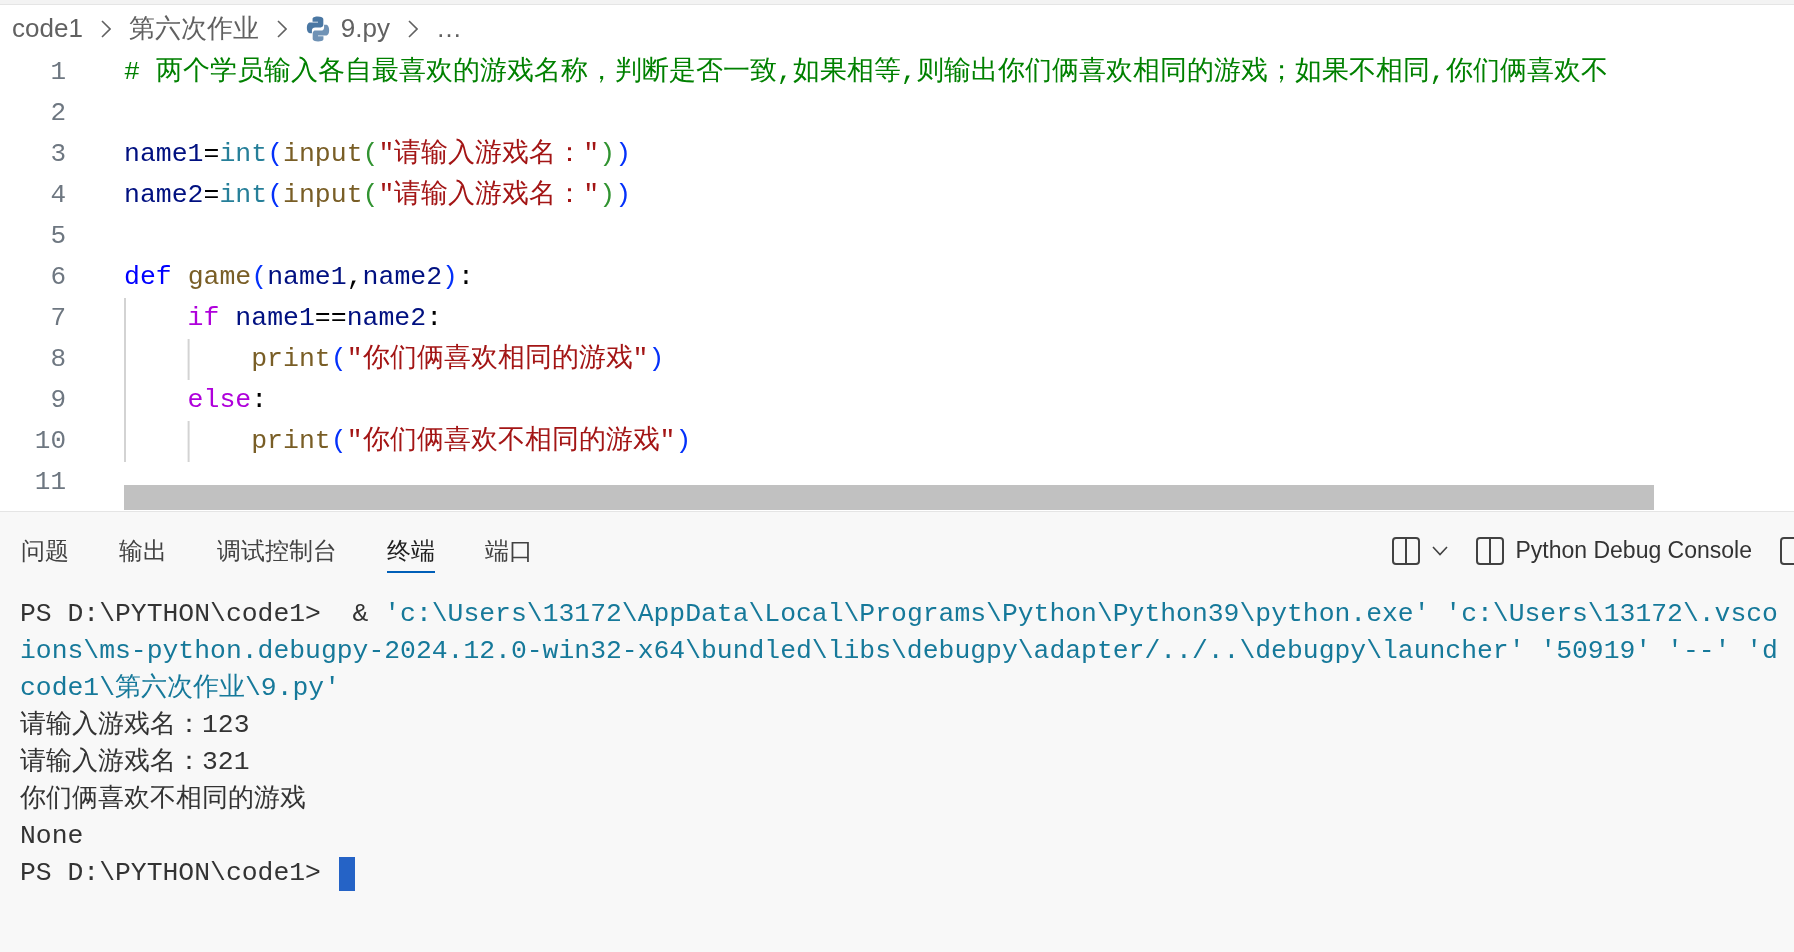 The height and width of the screenshot is (952, 1794). Describe the element at coordinates (1614, 550) in the screenshot. I see `terminal-tab: Python Debug Console` at that location.